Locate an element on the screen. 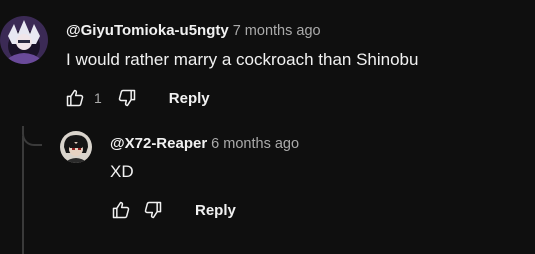 Image resolution: width=535 pixels, height=254 pixels. comment-actions: 1 Reply is located at coordinates (137, 98).